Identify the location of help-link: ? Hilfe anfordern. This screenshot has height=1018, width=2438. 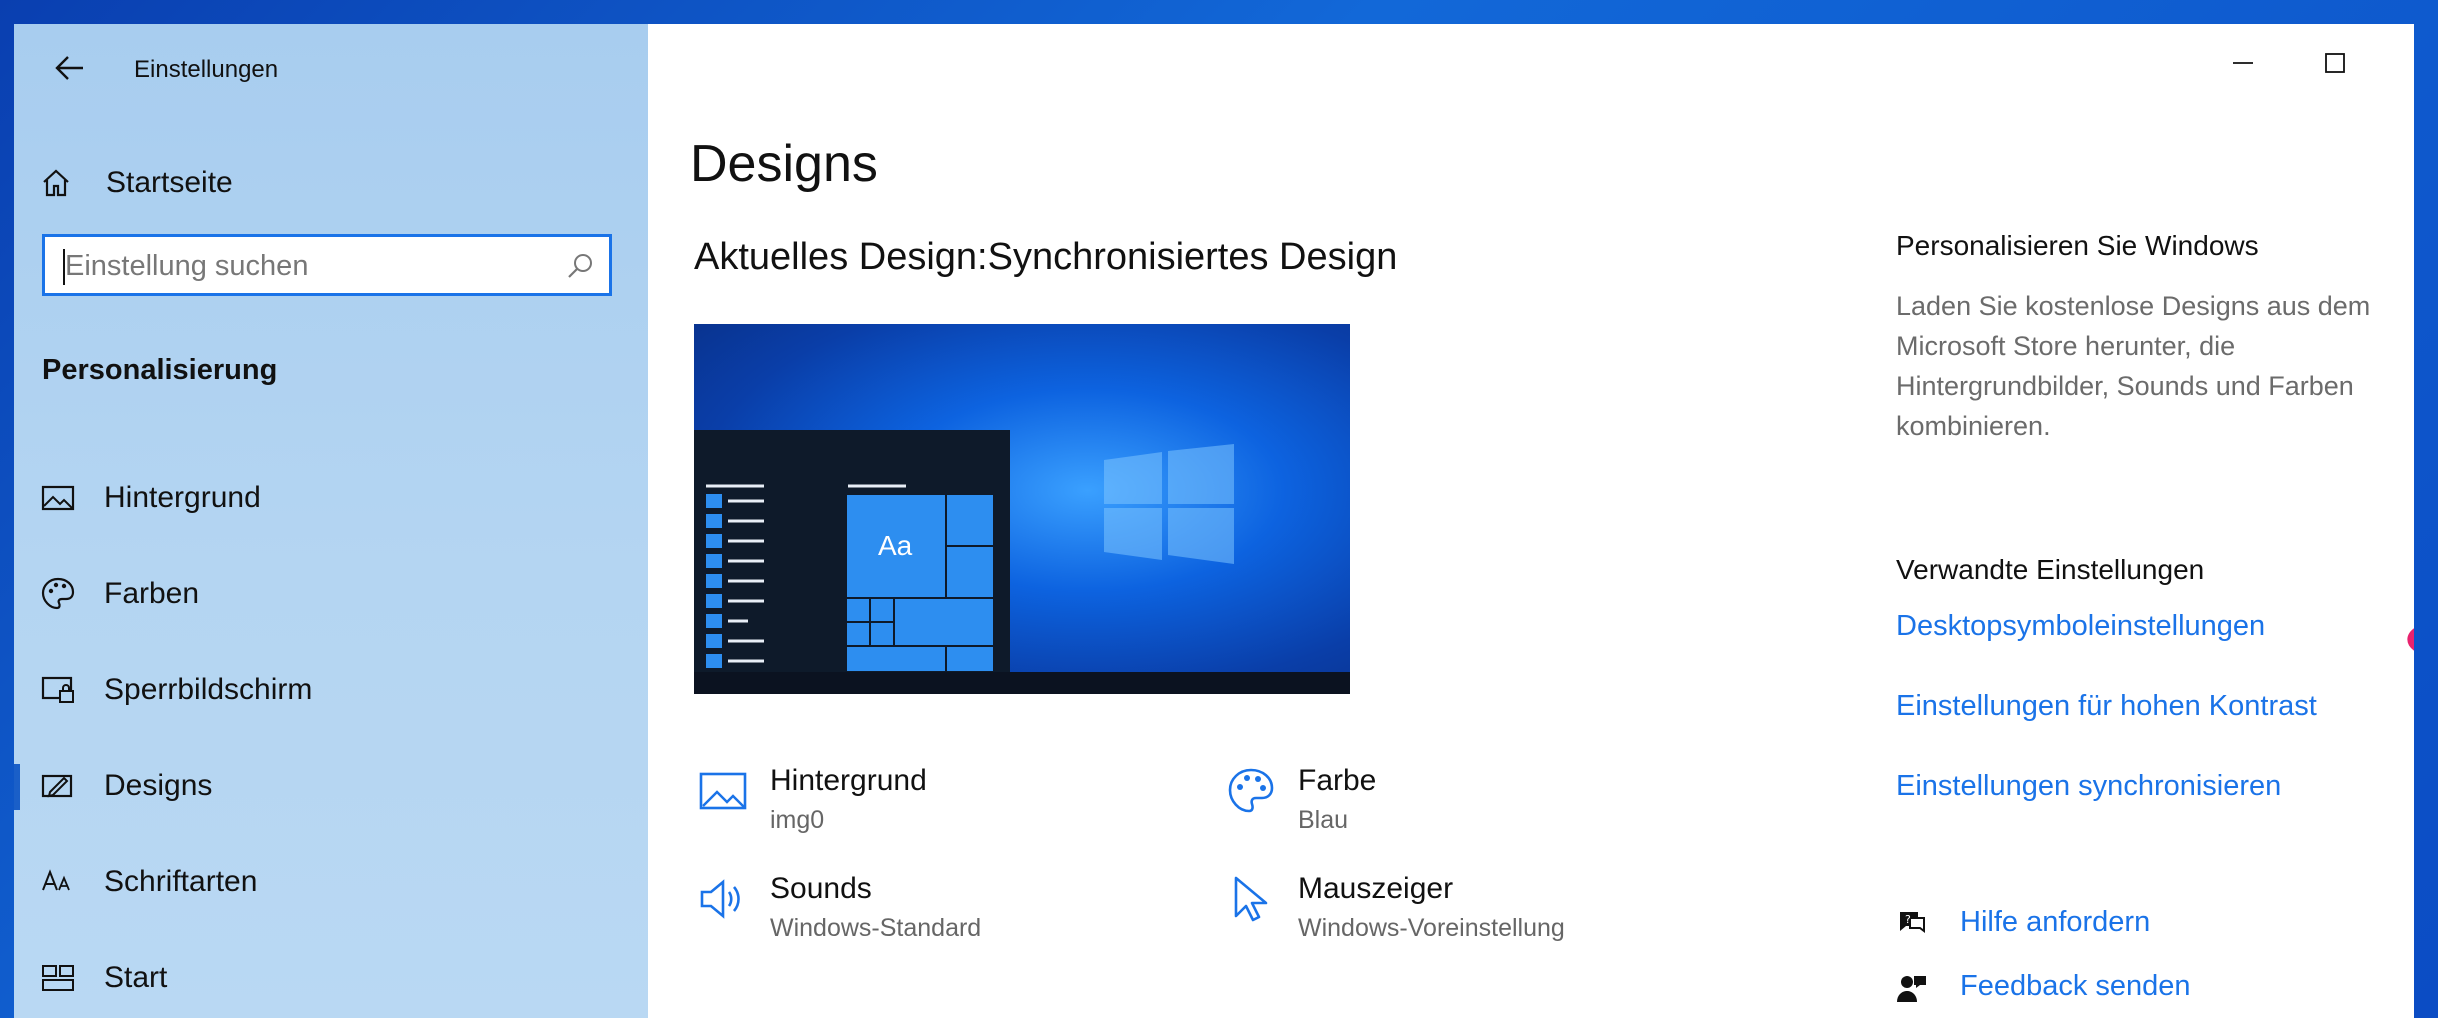
(2096, 924).